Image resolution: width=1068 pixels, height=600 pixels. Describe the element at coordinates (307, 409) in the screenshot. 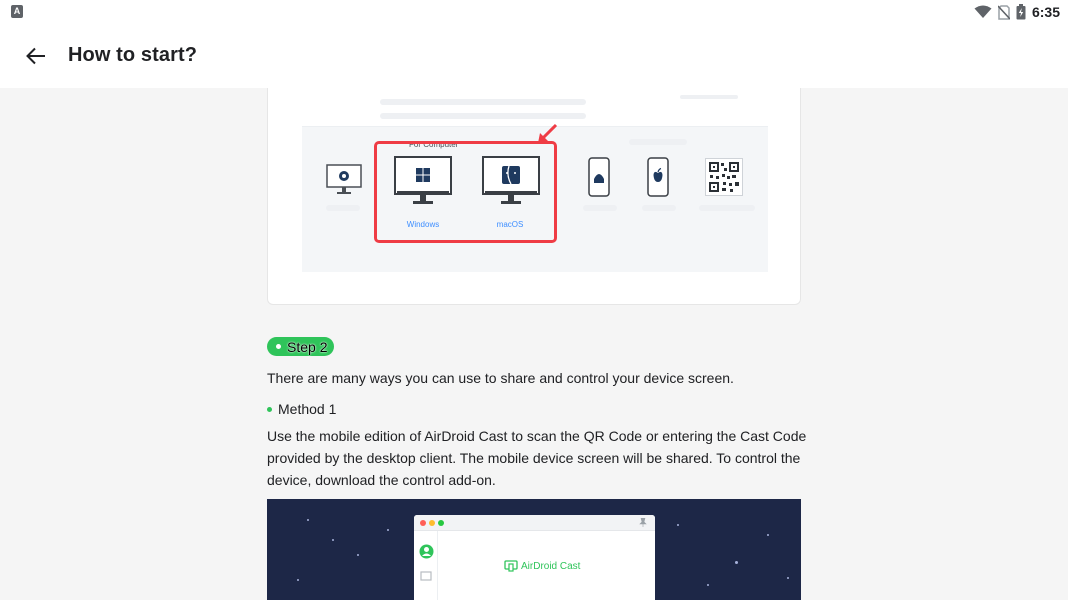

I see `method-title: Method 1` at that location.